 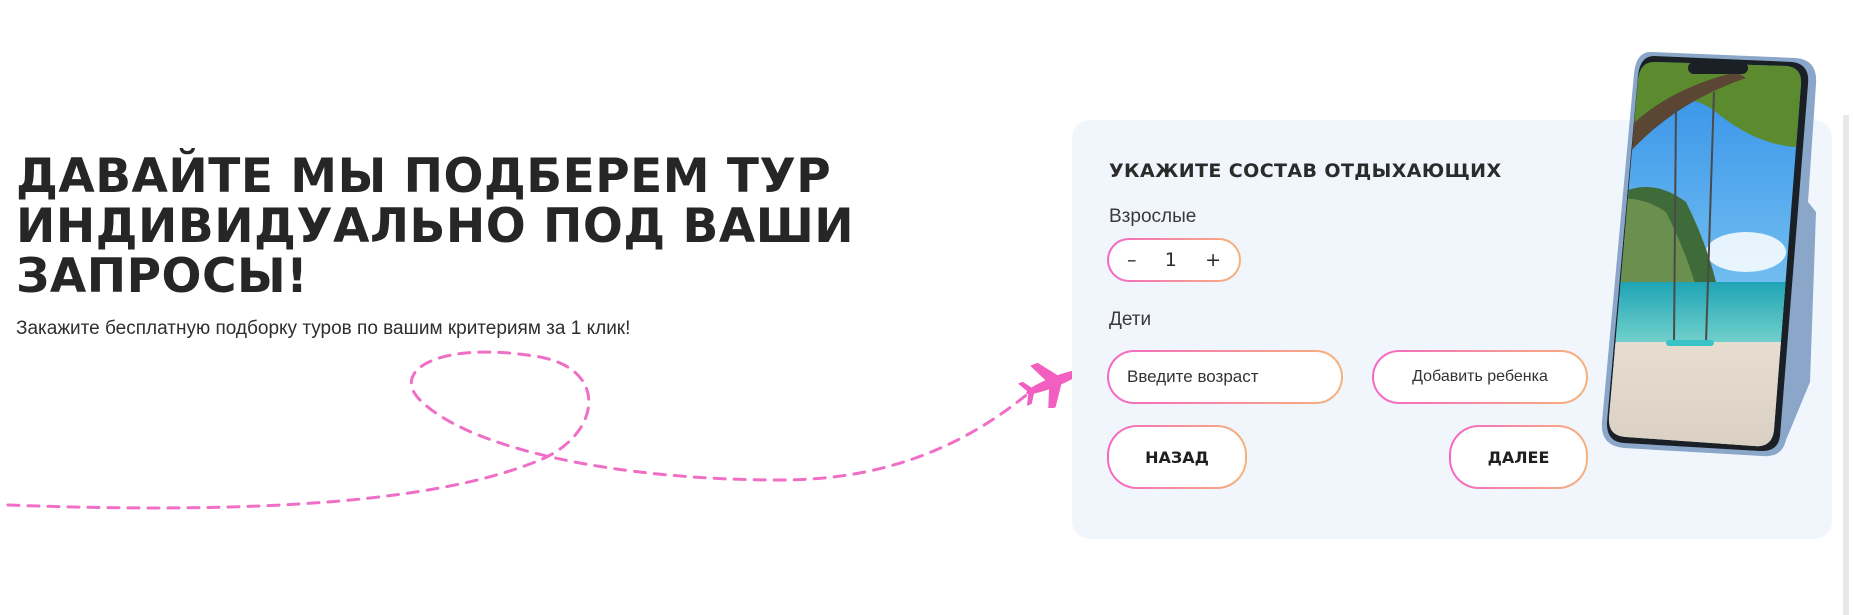 I want to click on hero-title-line-2: ИНДИВИДУАЛЬНО ПОД ВАШИ, so click(x=435, y=226).